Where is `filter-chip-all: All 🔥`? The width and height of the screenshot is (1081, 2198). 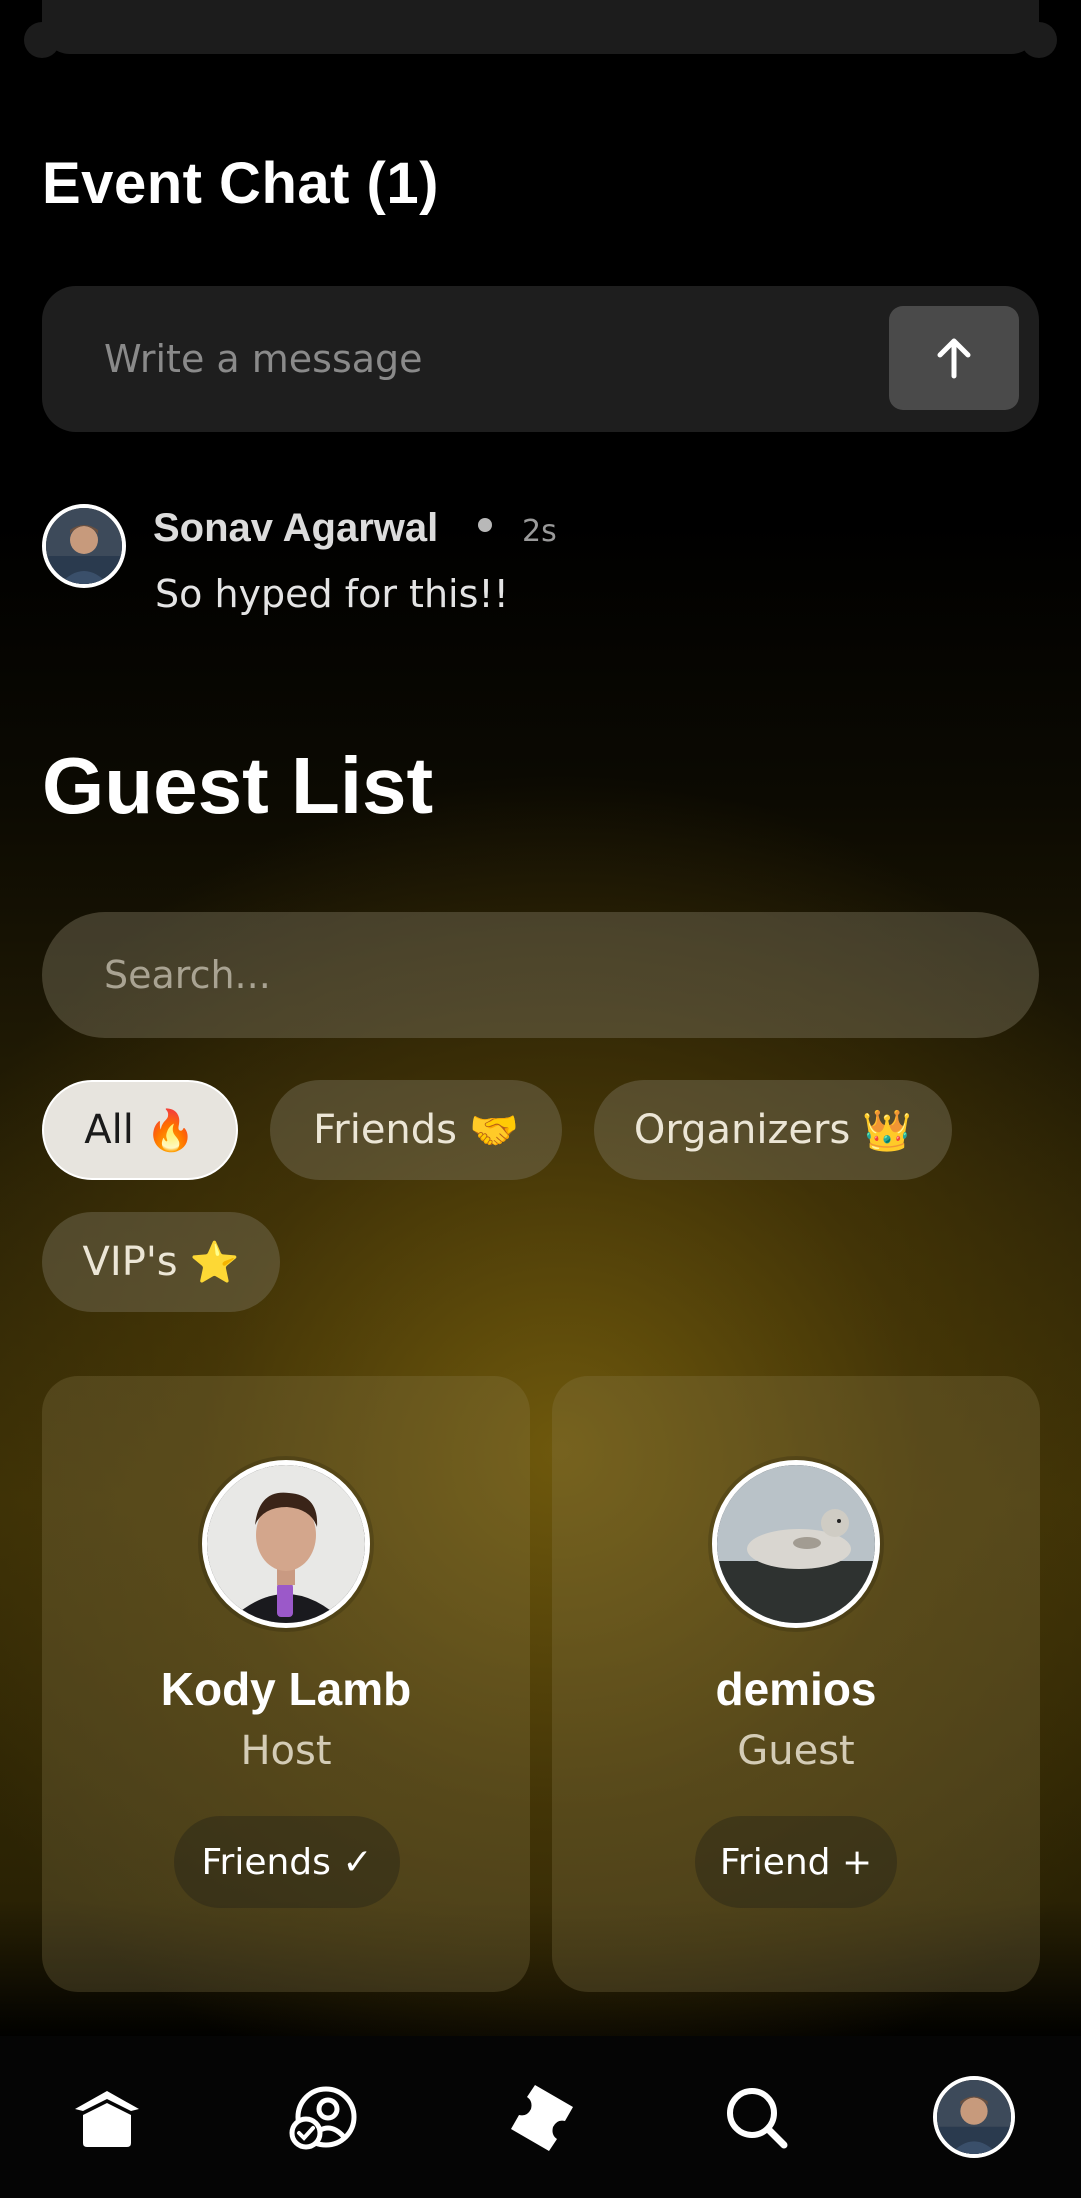 filter-chip-all: All 🔥 is located at coordinates (140, 1130).